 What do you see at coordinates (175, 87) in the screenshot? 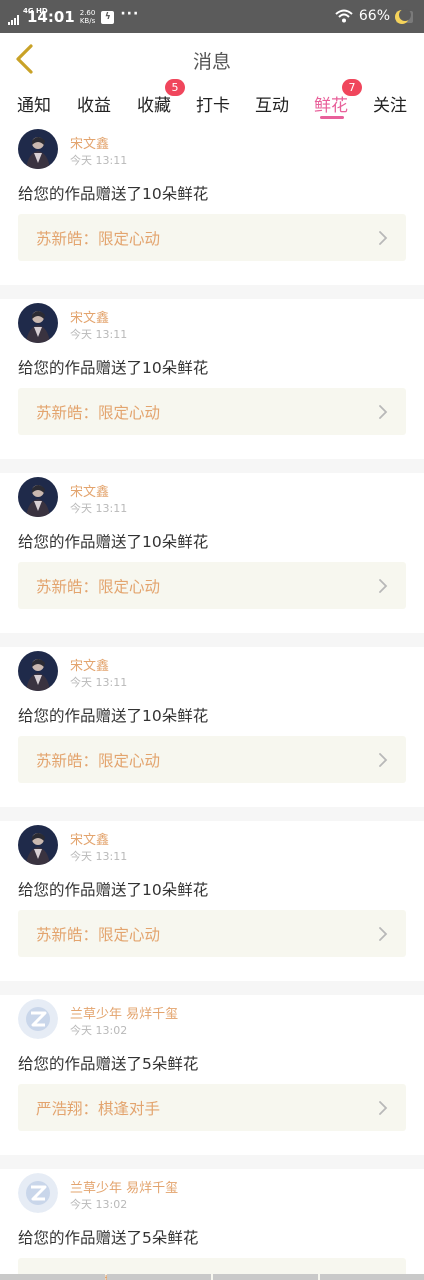
I see `favorites-badge: 5` at bounding box center [175, 87].